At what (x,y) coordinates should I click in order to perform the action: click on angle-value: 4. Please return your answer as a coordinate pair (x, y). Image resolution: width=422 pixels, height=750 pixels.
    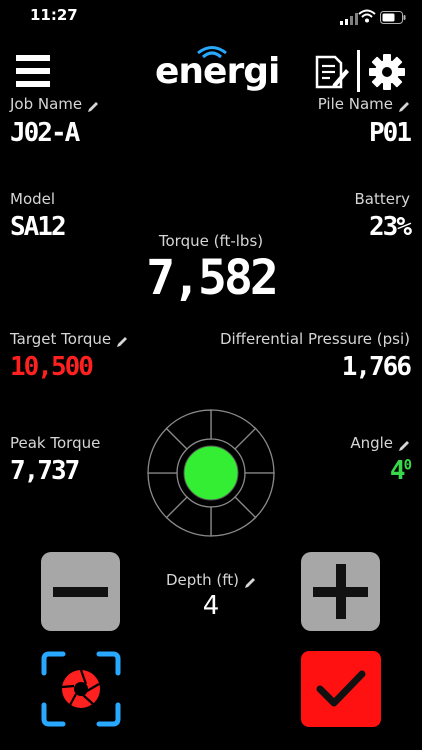
    Looking at the image, I should click on (397, 471).